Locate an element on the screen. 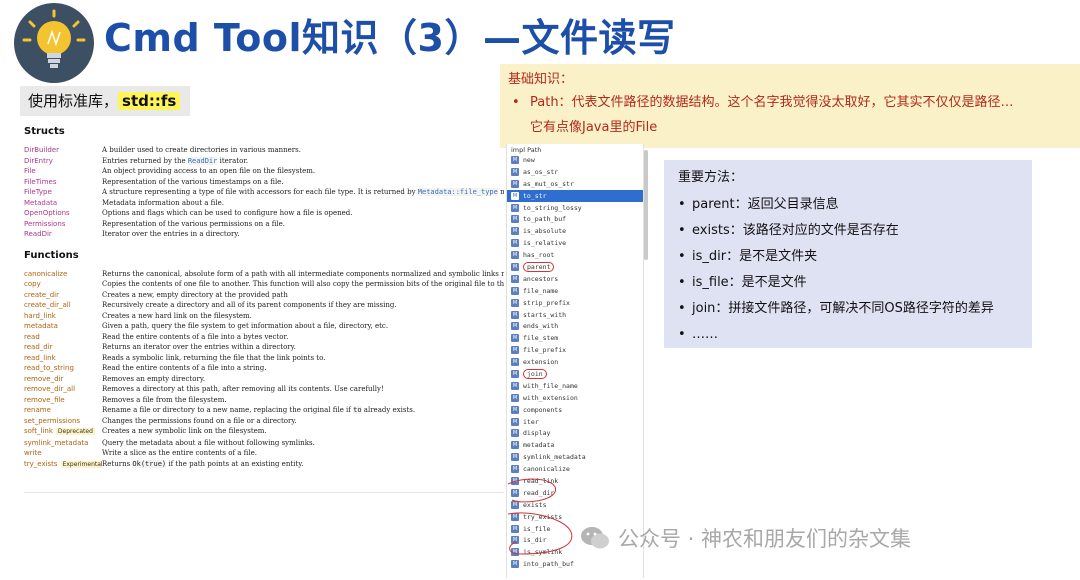  impl-method-parent: Mparent is located at coordinates (575, 267).